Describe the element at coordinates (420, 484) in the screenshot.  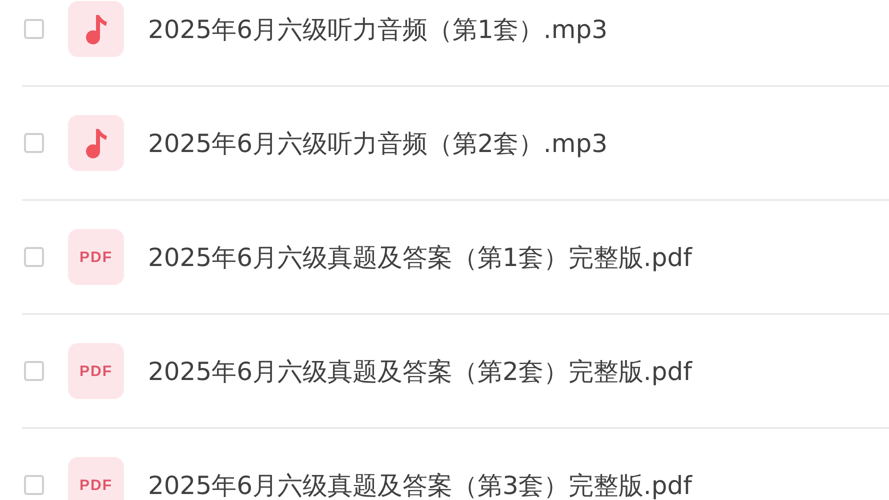
I see `file-name: 2025年6月六级真题及答案（第3套）完整版.pdf` at that location.